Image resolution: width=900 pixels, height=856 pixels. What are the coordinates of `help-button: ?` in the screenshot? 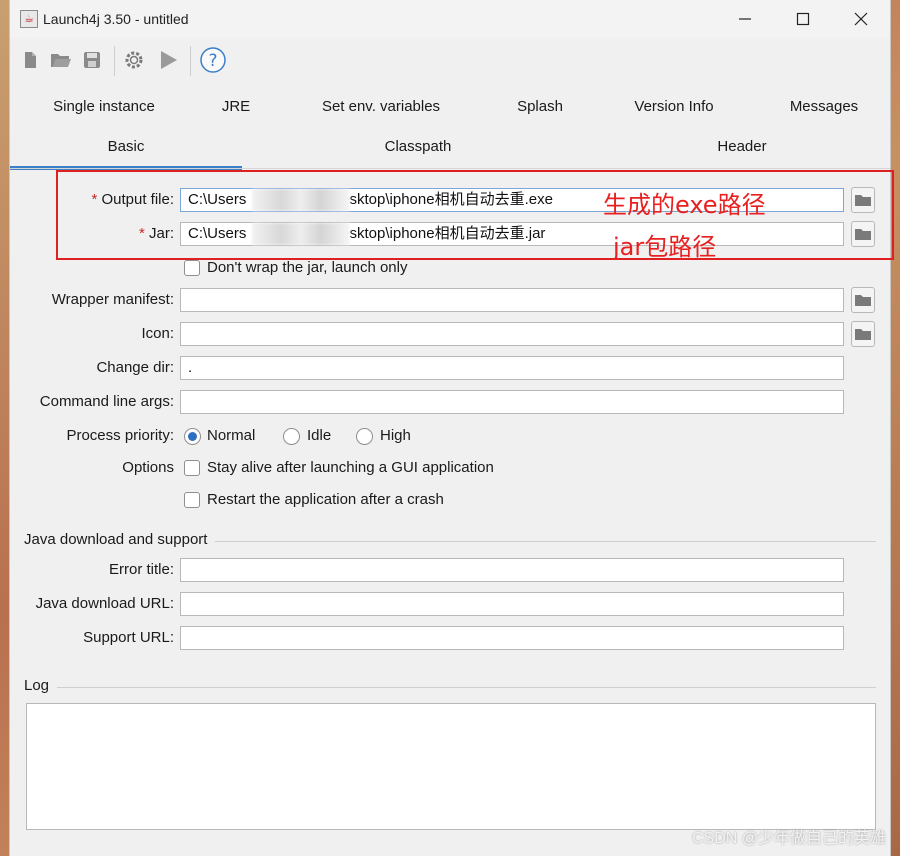 It's located at (213, 60).